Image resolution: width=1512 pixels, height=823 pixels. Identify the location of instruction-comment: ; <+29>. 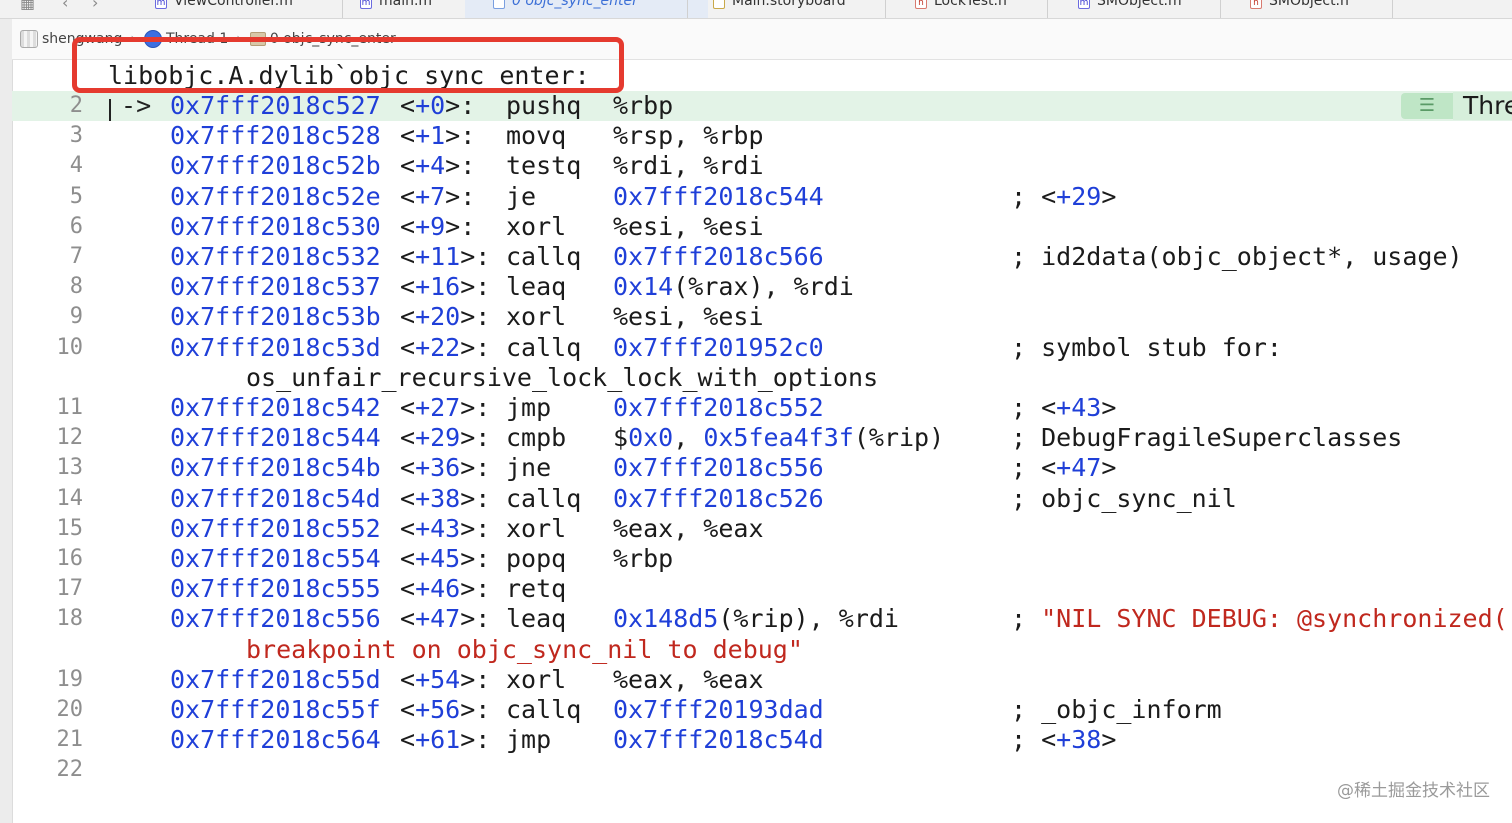
(1064, 196).